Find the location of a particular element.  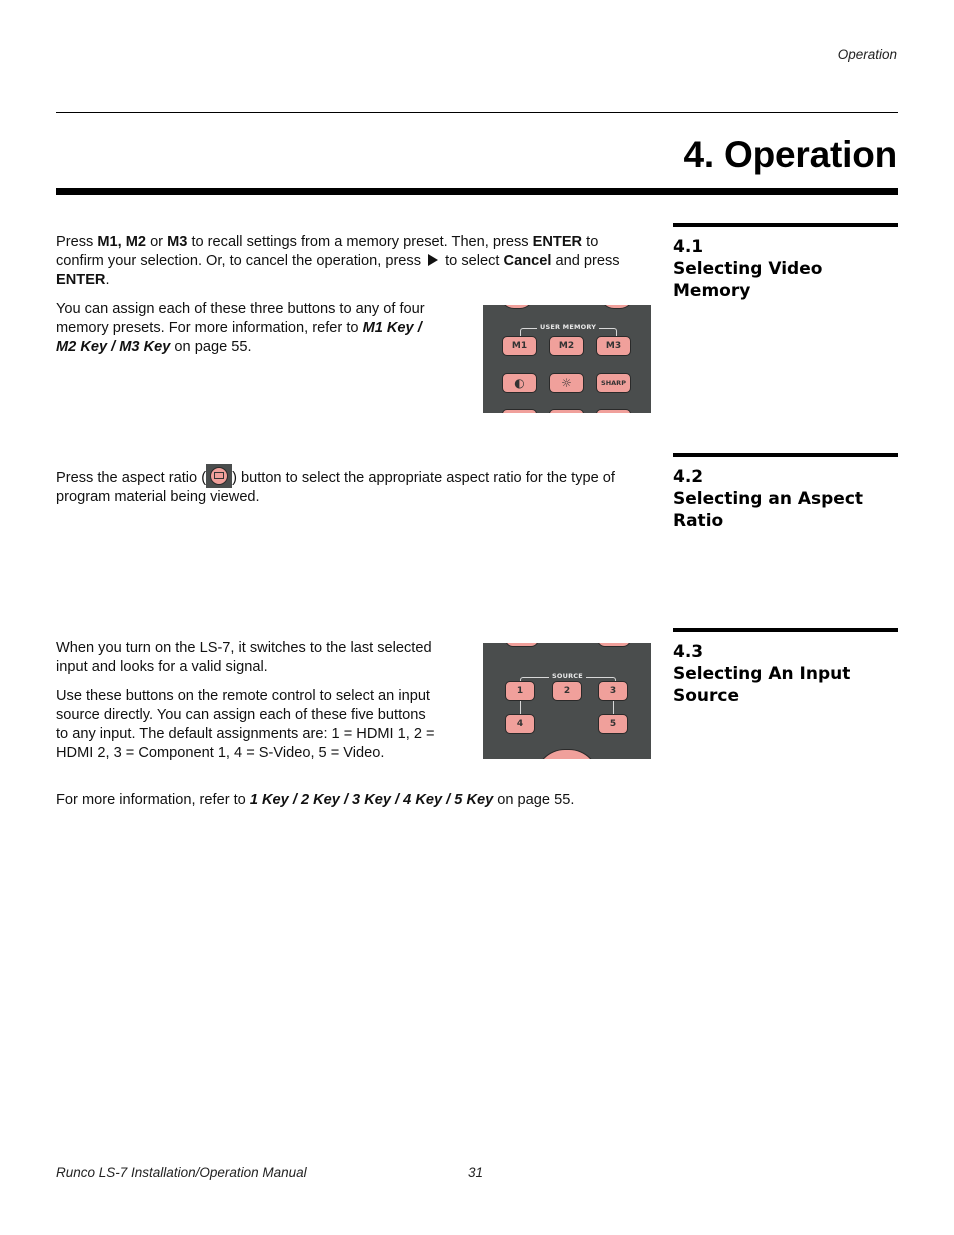

section-title-line1: Selecting An Input is located at coordinates (762, 674).